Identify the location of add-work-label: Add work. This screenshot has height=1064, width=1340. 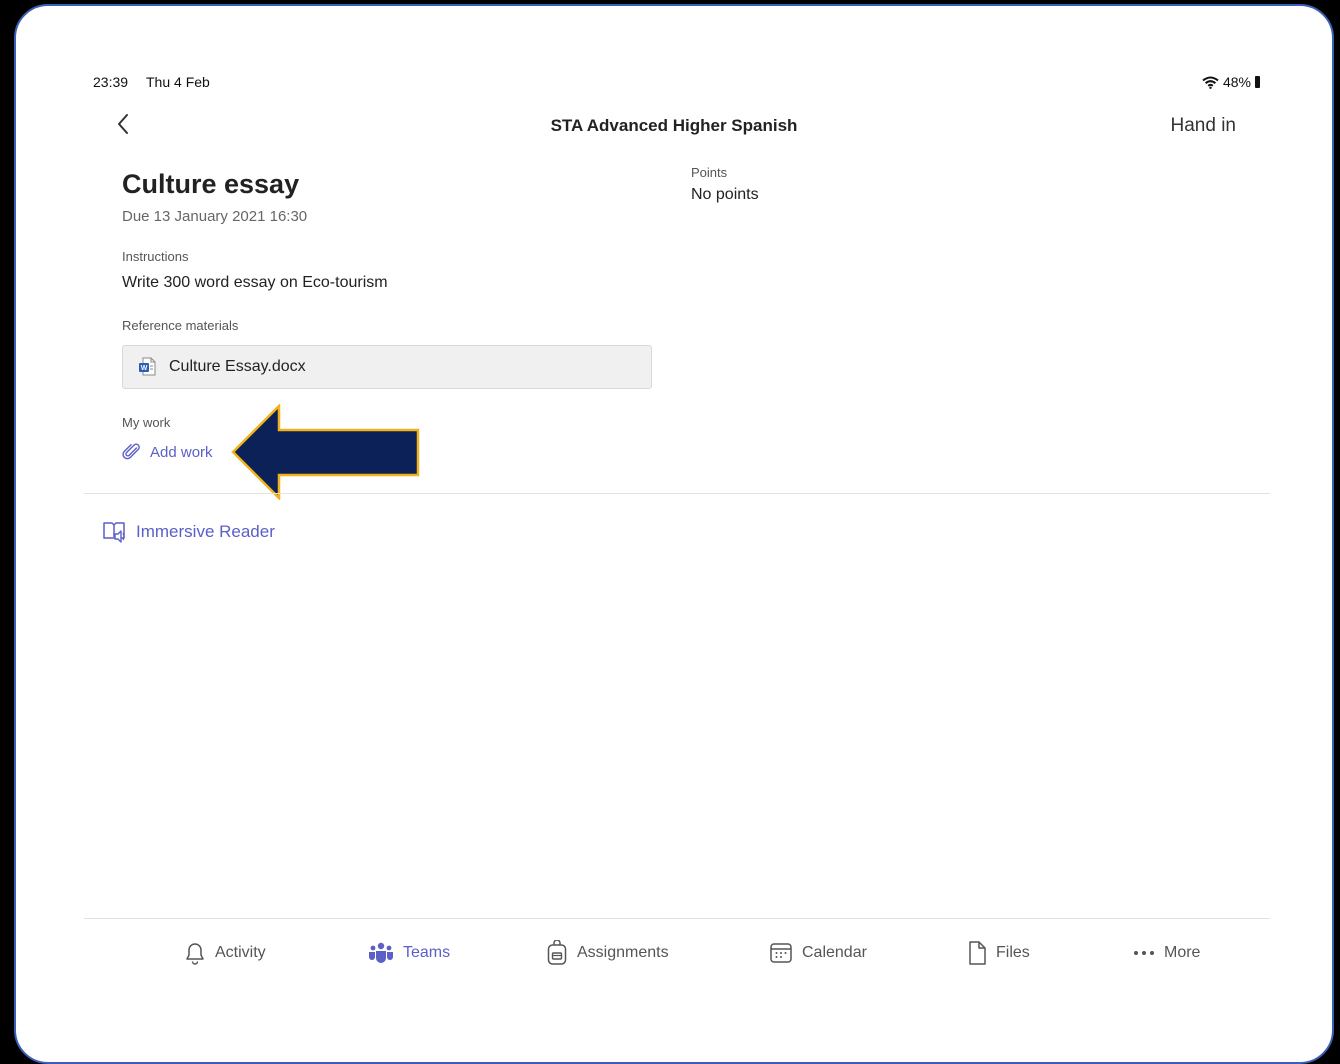
(181, 452).